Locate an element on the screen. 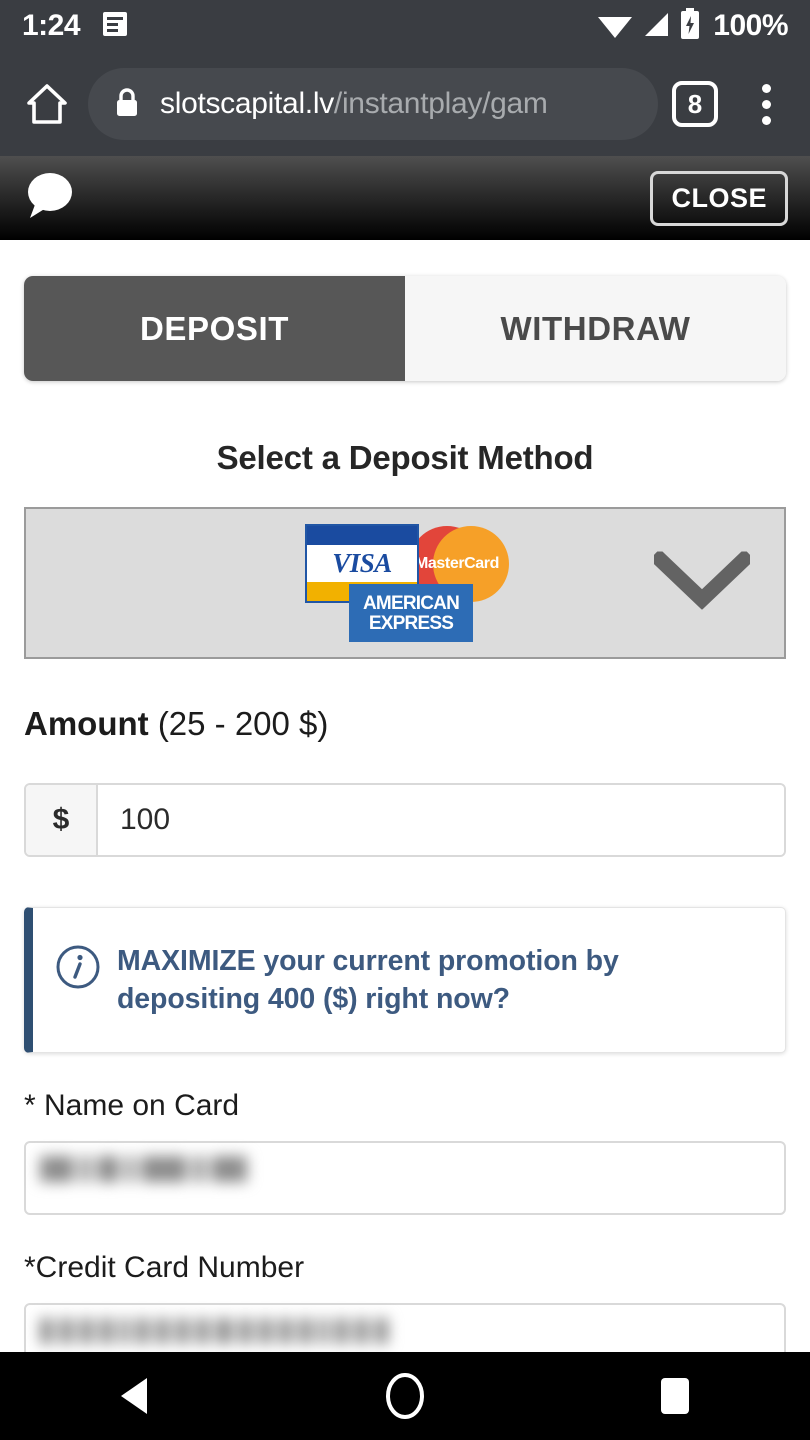 The width and height of the screenshot is (810, 1440). url-path: /instantplay/gam is located at coordinates (440, 103).